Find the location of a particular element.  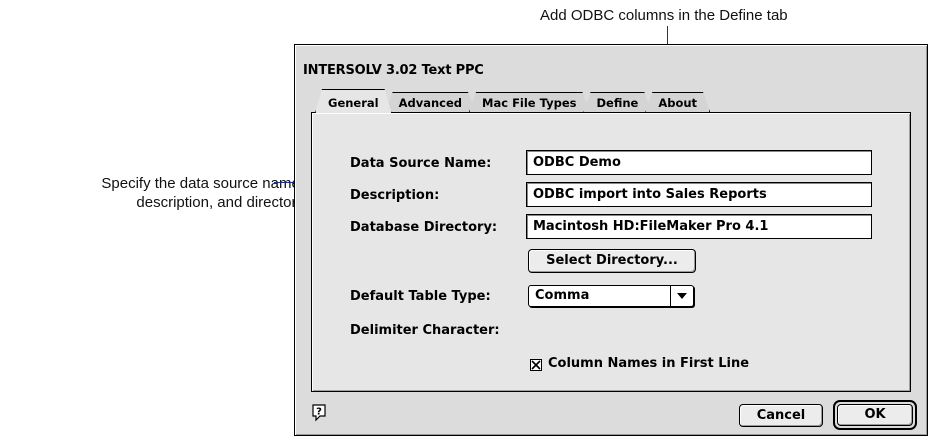

column-names-checkbox is located at coordinates (536, 365).